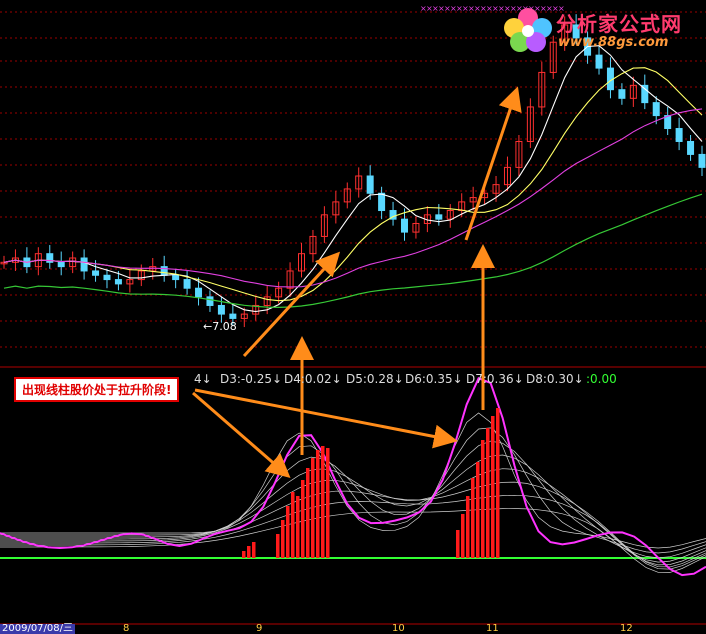 Image resolution: width=706 pixels, height=634 pixels. What do you see at coordinates (398, 628) in the screenshot?
I see `month-label-10: 10` at bounding box center [398, 628].